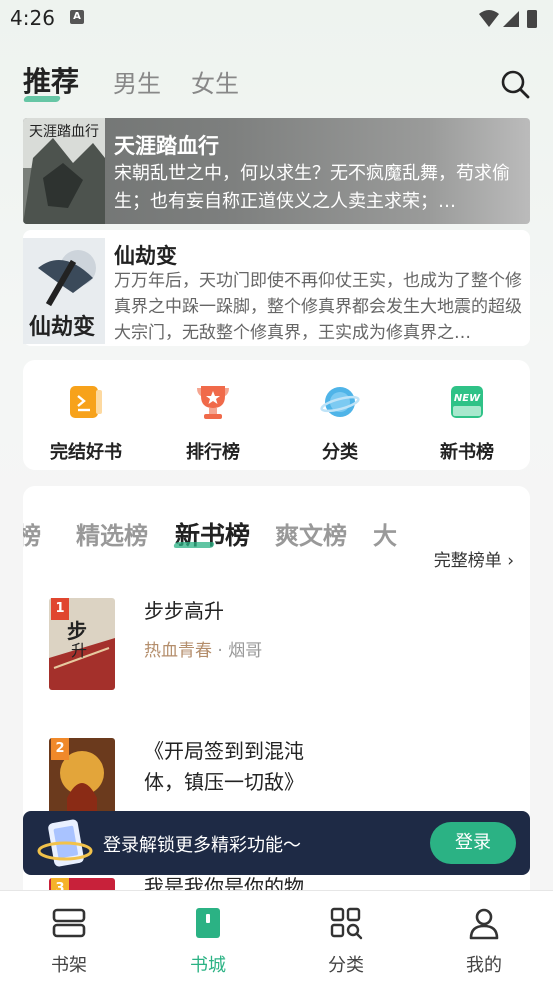 The image size is (553, 985). I want to click on book-cover-image: 天涯踏血行, so click(64, 171).